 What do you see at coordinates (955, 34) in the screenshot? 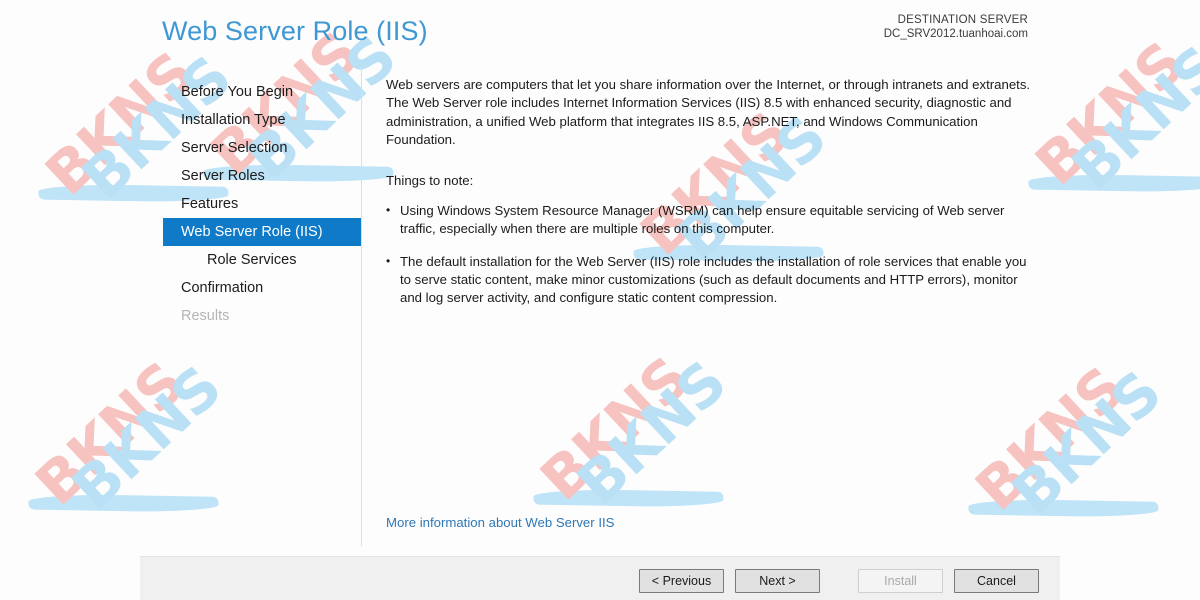
I see `destination-server-name: DC_SRV2012.tuanhoai.com` at bounding box center [955, 34].